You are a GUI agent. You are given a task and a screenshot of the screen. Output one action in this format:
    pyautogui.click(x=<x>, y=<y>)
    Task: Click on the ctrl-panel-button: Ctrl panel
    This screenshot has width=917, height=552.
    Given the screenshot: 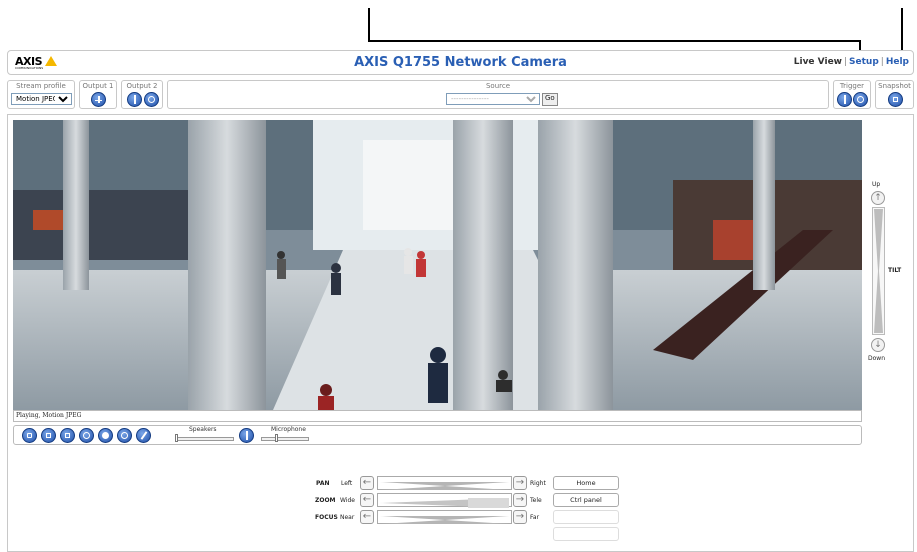 What is the action you would take?
    pyautogui.click(x=586, y=500)
    